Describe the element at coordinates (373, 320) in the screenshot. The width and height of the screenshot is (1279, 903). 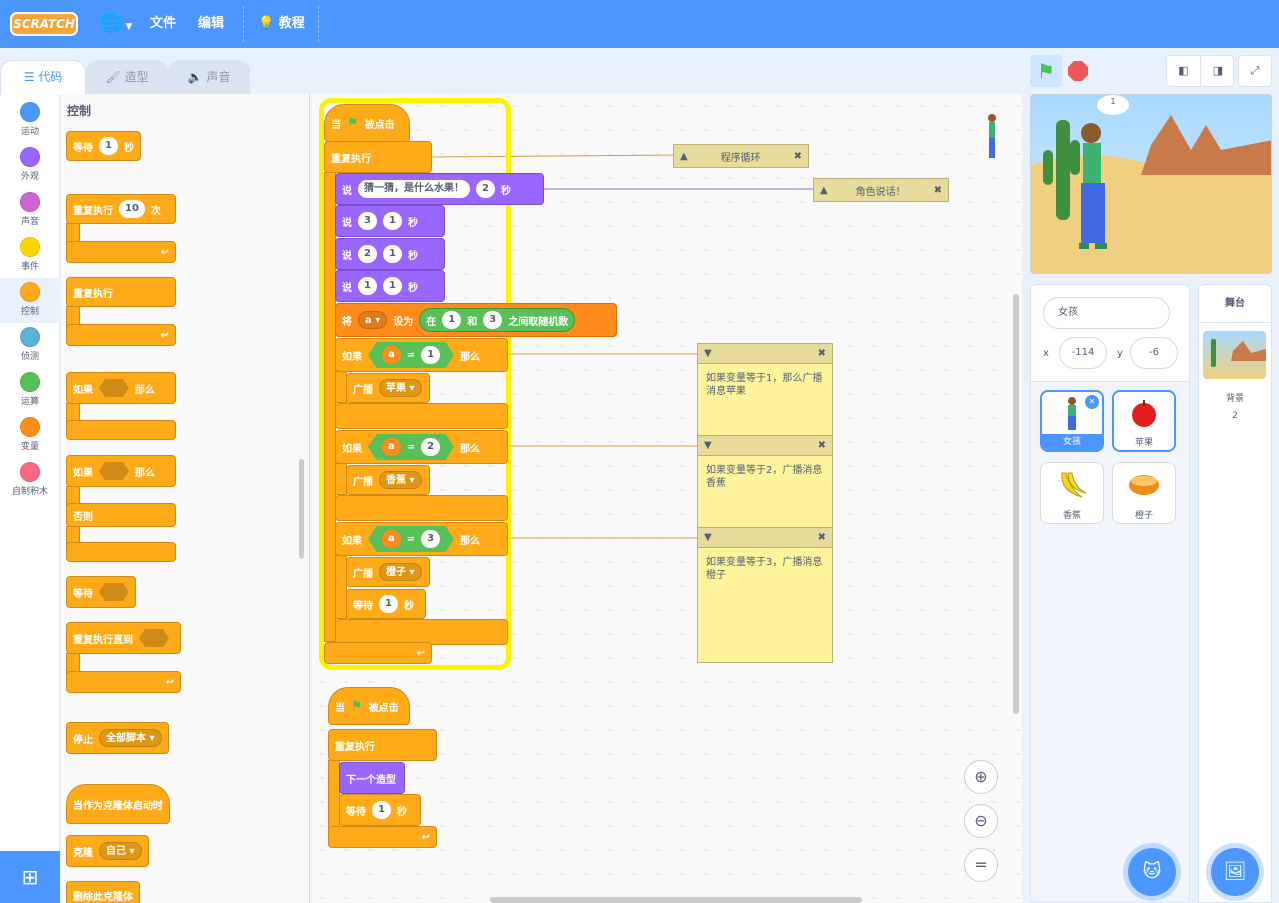
I see `variable-dropdown: a ▾` at that location.